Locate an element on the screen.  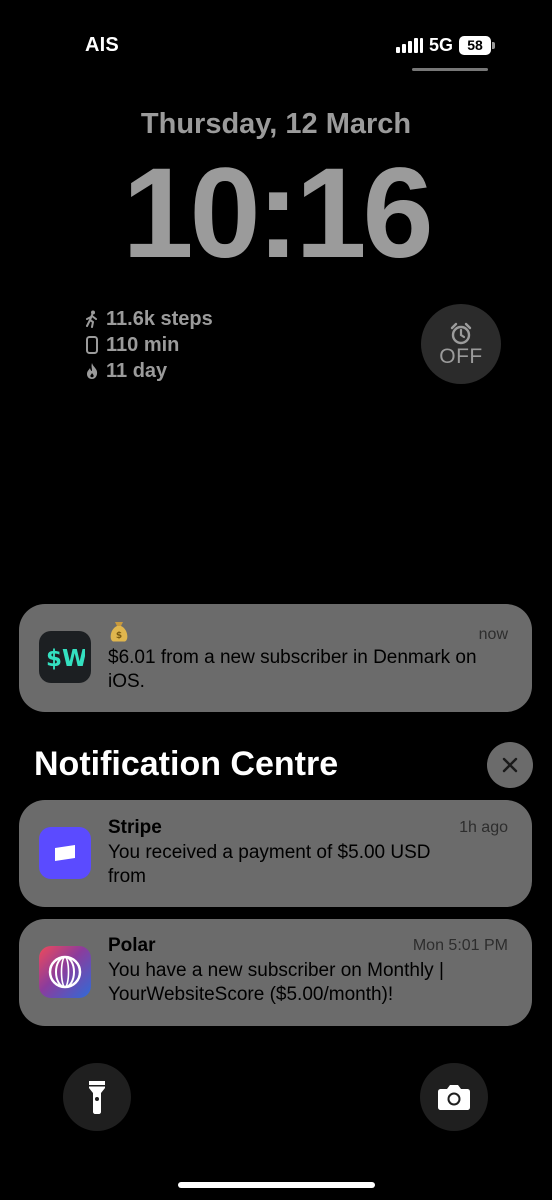
sw-logo-icon: $W is located at coordinates (65, 659).